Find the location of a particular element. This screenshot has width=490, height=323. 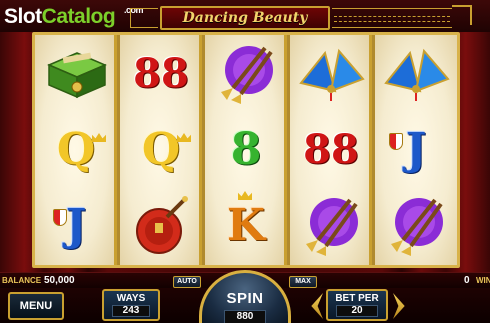

symbol-k: K is located at coordinates (246, 225).